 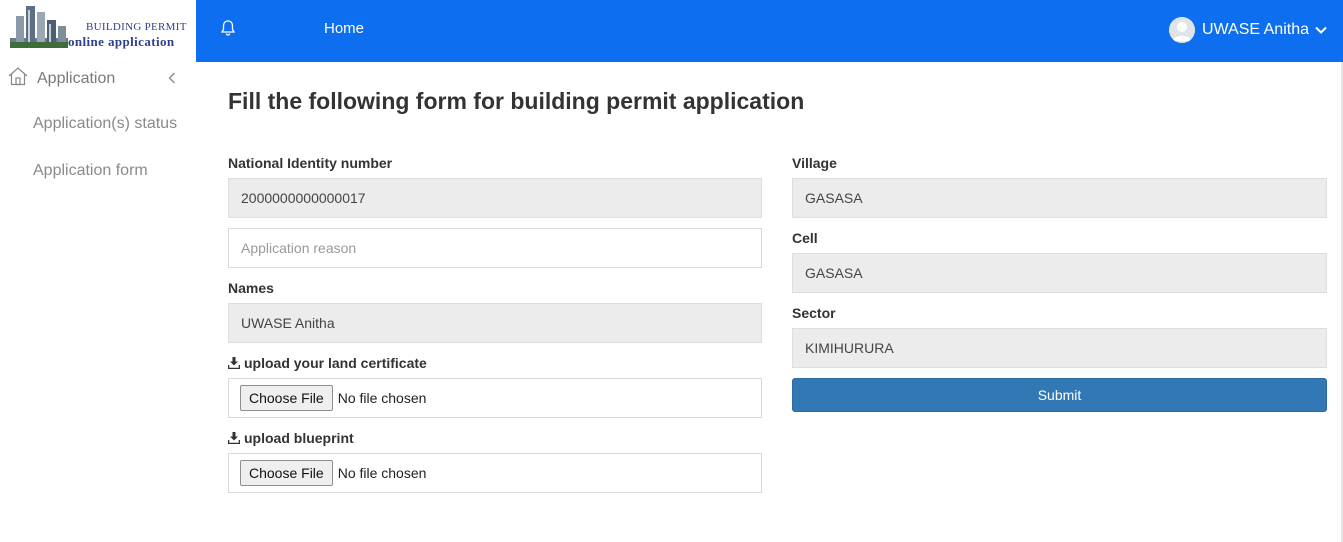 I want to click on sidebar-item-application: Application, so click(x=98, y=79).